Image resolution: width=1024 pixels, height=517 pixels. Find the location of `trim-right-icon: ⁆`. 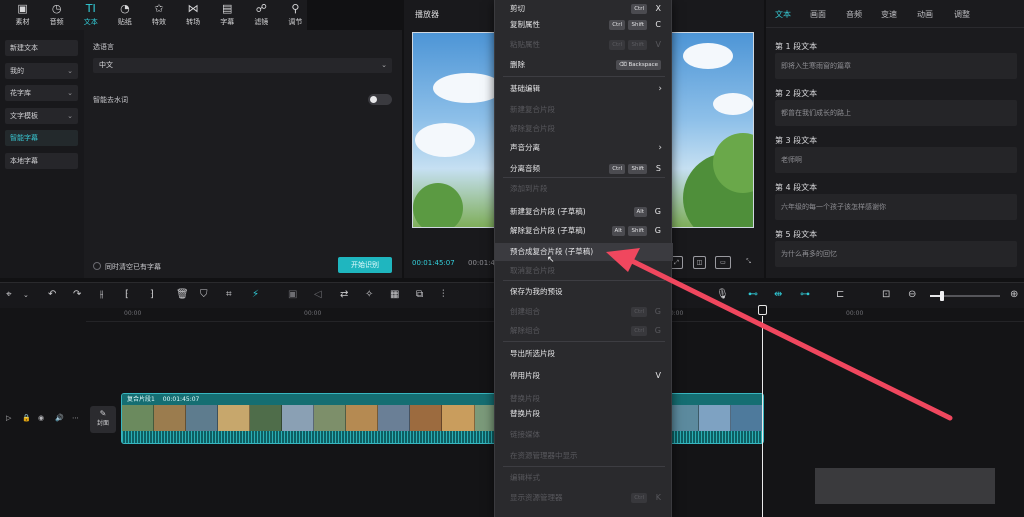

trim-right-icon: ⁆ is located at coordinates (152, 295).